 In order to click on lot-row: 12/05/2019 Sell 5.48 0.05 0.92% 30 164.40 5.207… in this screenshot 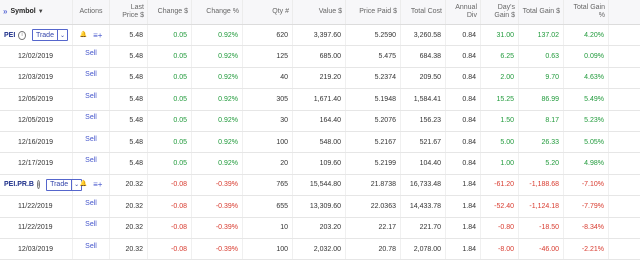, I will do `click(320, 121)`.